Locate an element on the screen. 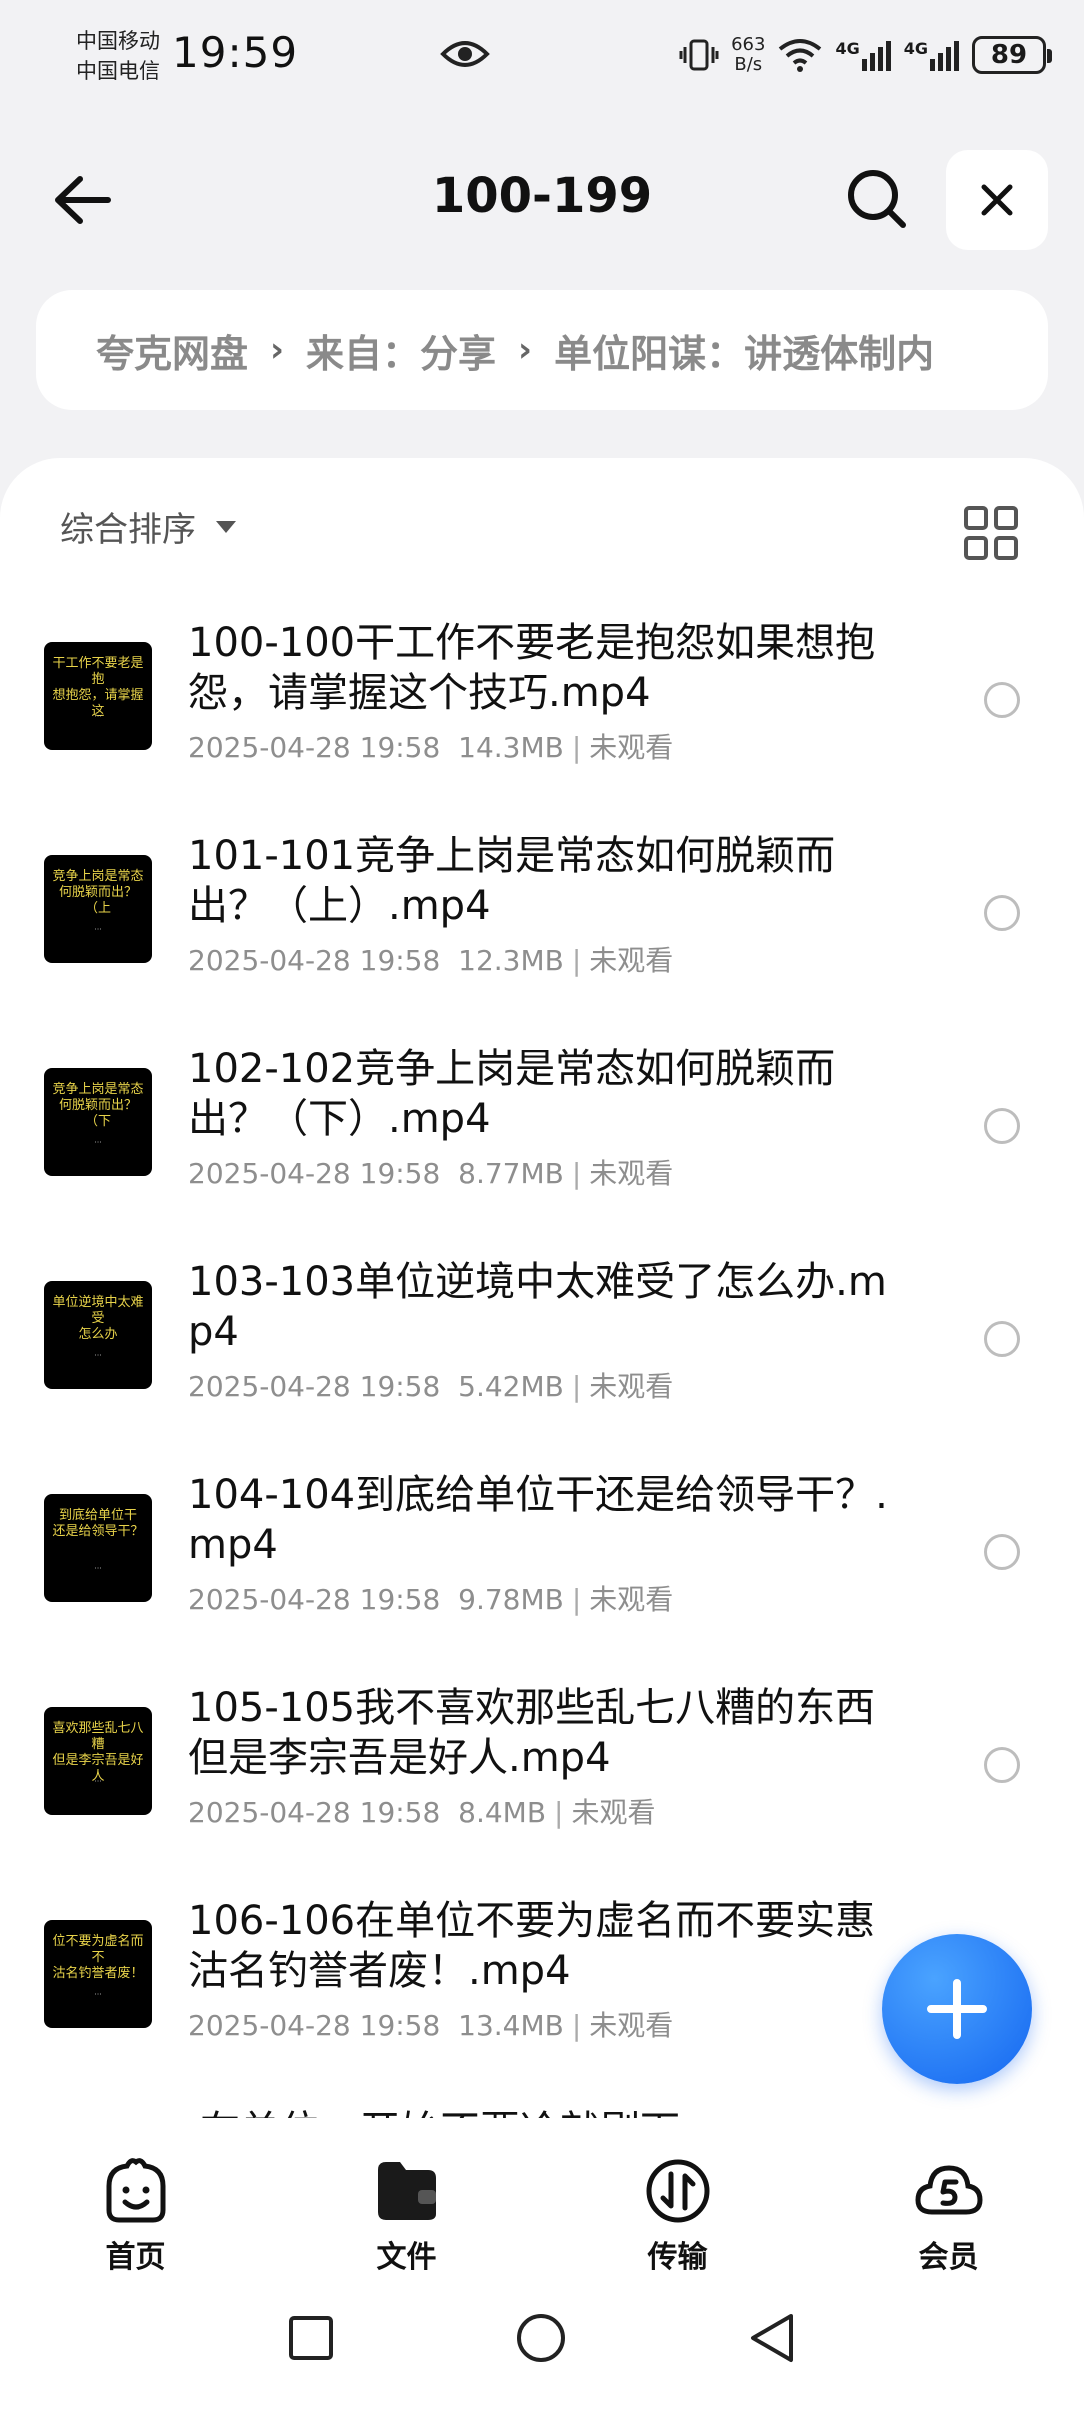 Image resolution: width=1084 pixels, height=2412 pixels. video-thumbnail: 位不要为虚名而不 沽名钓誉者废！ ··· is located at coordinates (98, 1974).